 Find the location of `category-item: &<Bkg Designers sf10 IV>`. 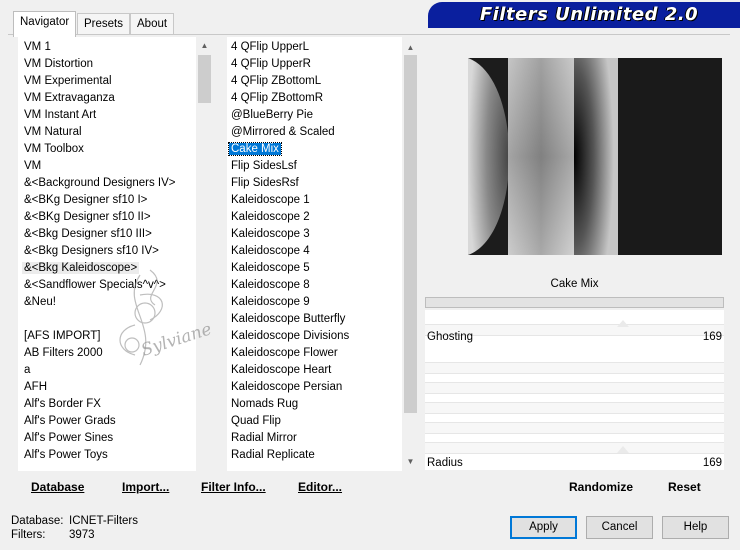

category-item: &<Bkg Designers sf10 IV> is located at coordinates (98, 251).